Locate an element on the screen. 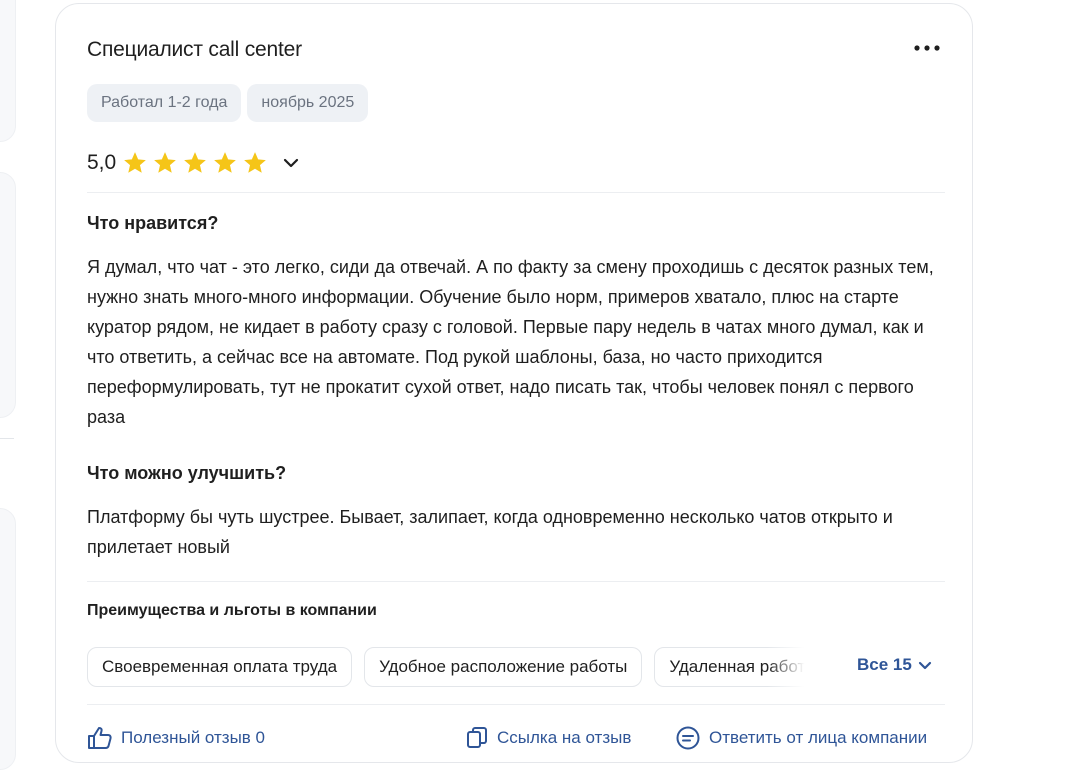 The height and width of the screenshot is (770, 1067). rating-value: 5,0 is located at coordinates (102, 162).